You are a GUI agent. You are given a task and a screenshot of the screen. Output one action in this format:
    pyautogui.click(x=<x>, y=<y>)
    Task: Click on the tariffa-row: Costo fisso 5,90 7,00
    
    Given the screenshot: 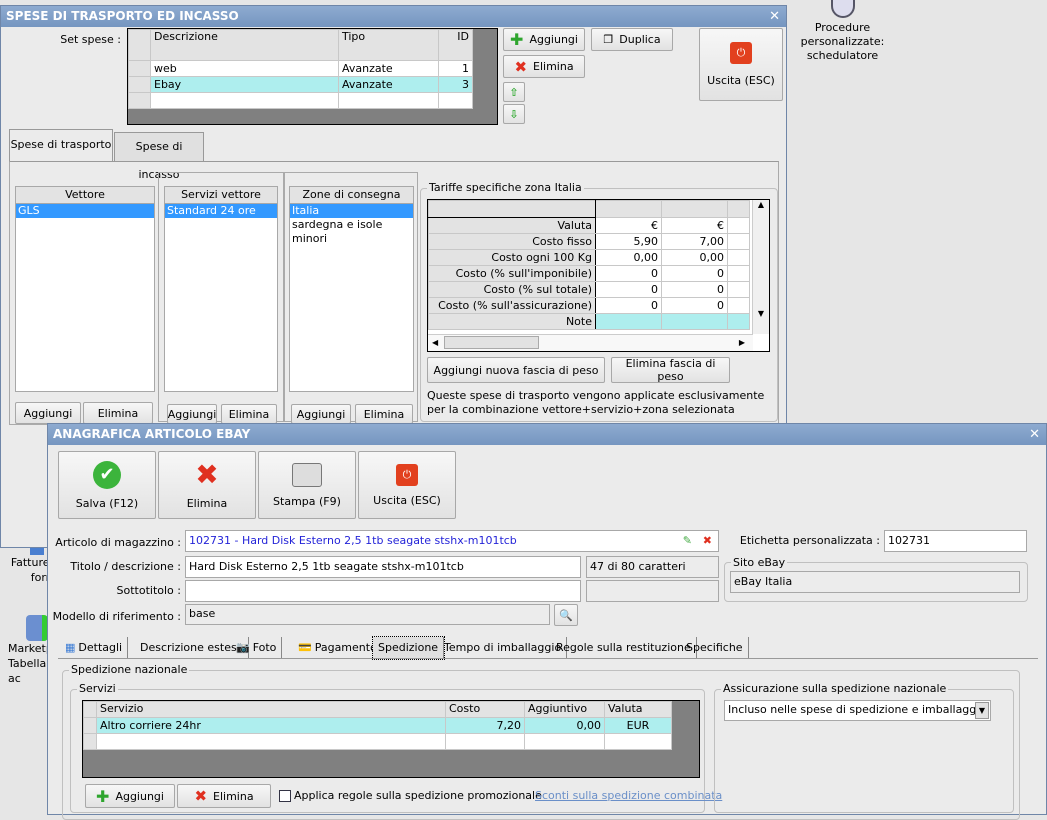 What is the action you would take?
    pyautogui.click(x=589, y=241)
    